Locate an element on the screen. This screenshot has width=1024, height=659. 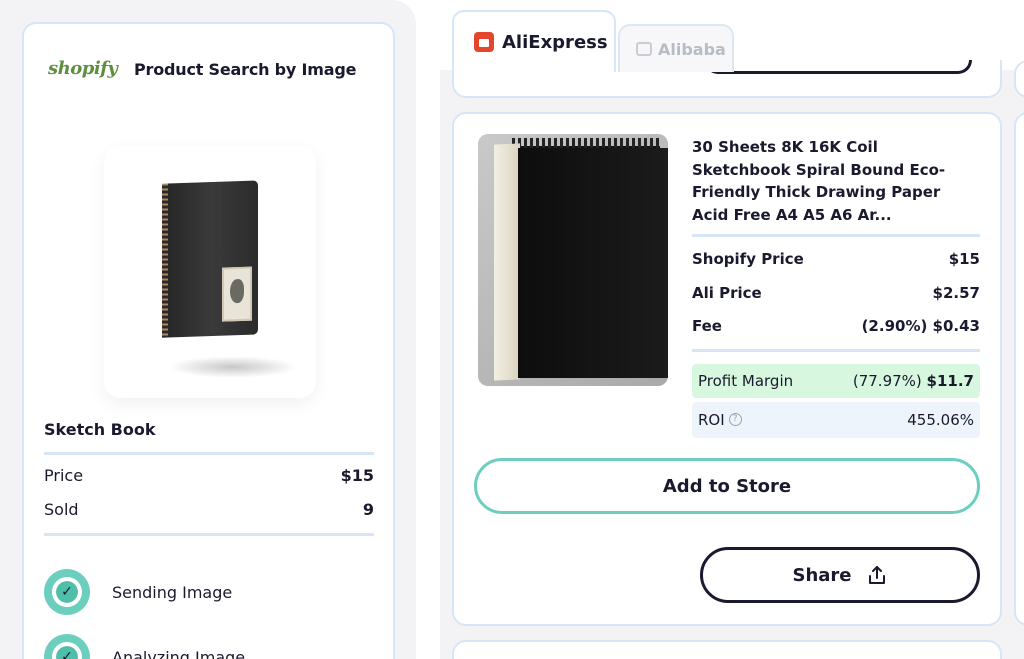
product-image is located at coordinates (210, 272).